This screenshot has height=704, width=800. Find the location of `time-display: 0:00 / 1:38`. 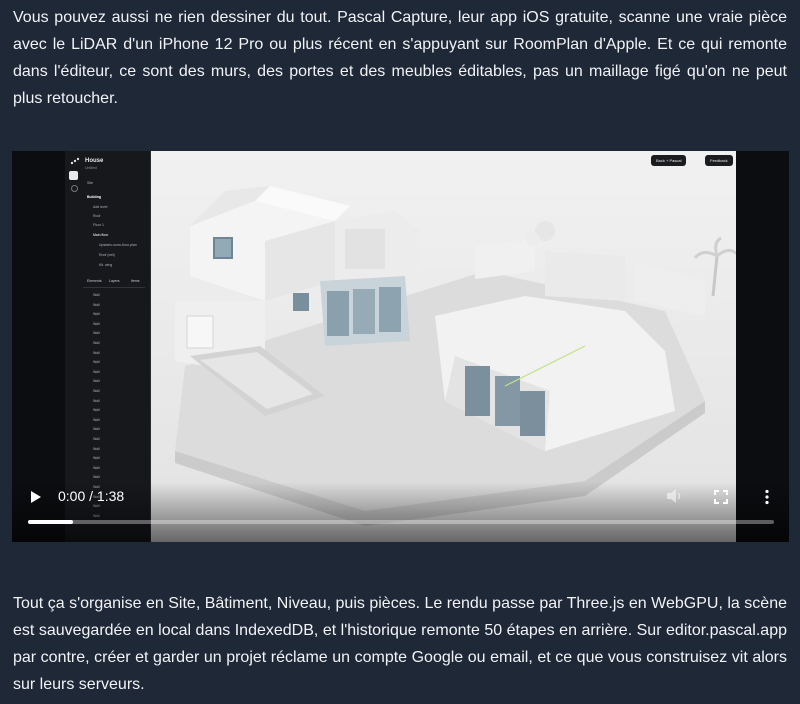

time-display: 0:00 / 1:38 is located at coordinates (91, 496).